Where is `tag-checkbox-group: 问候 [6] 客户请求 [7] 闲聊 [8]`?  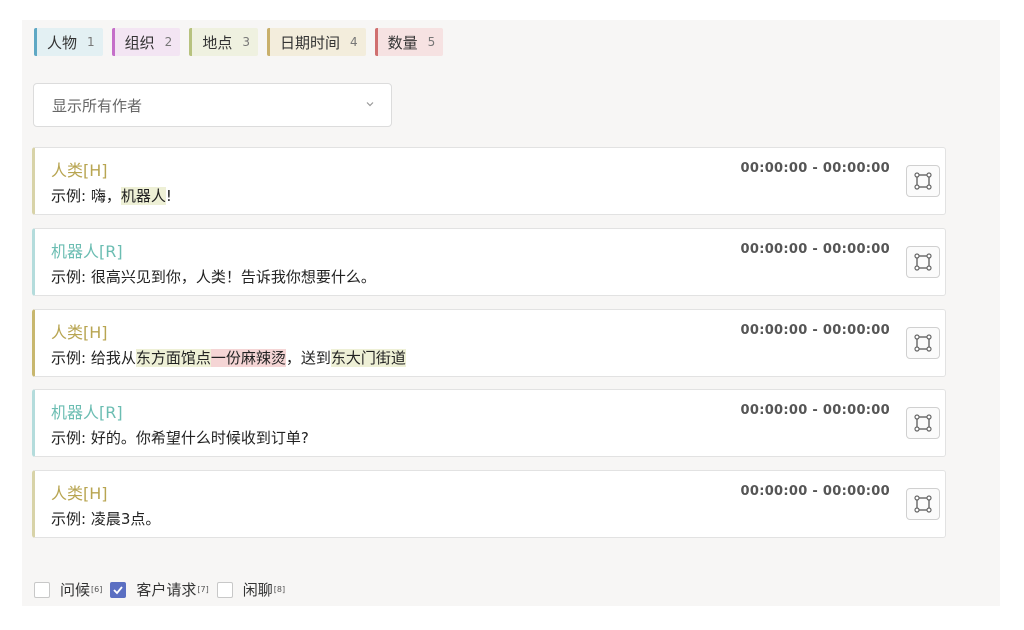 tag-checkbox-group: 问候 [6] 客户请求 [7] 闲聊 [8] is located at coordinates (163, 589).